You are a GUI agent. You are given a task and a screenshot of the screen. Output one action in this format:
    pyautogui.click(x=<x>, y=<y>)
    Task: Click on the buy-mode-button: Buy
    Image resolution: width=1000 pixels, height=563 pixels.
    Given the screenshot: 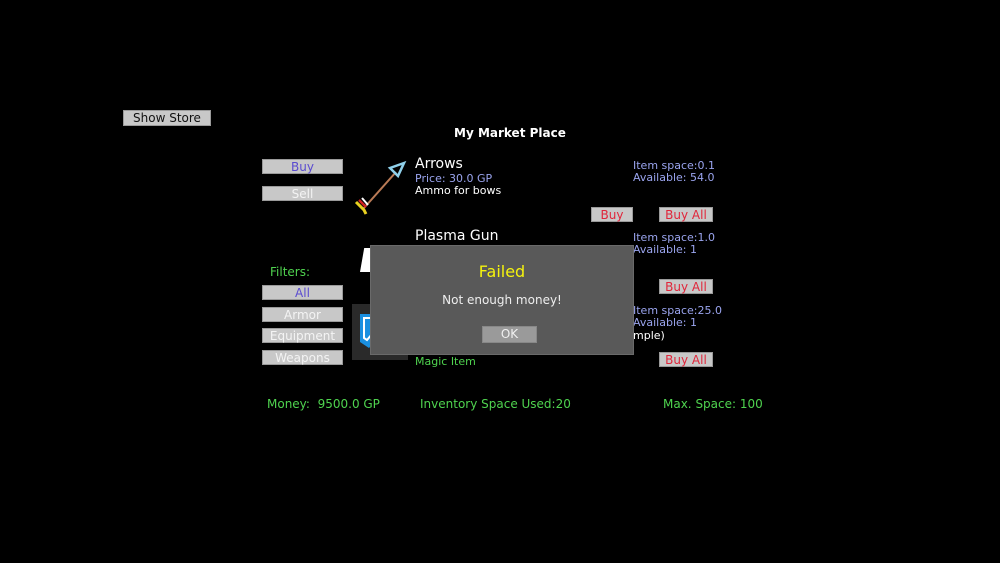 What is the action you would take?
    pyautogui.click(x=302, y=166)
    